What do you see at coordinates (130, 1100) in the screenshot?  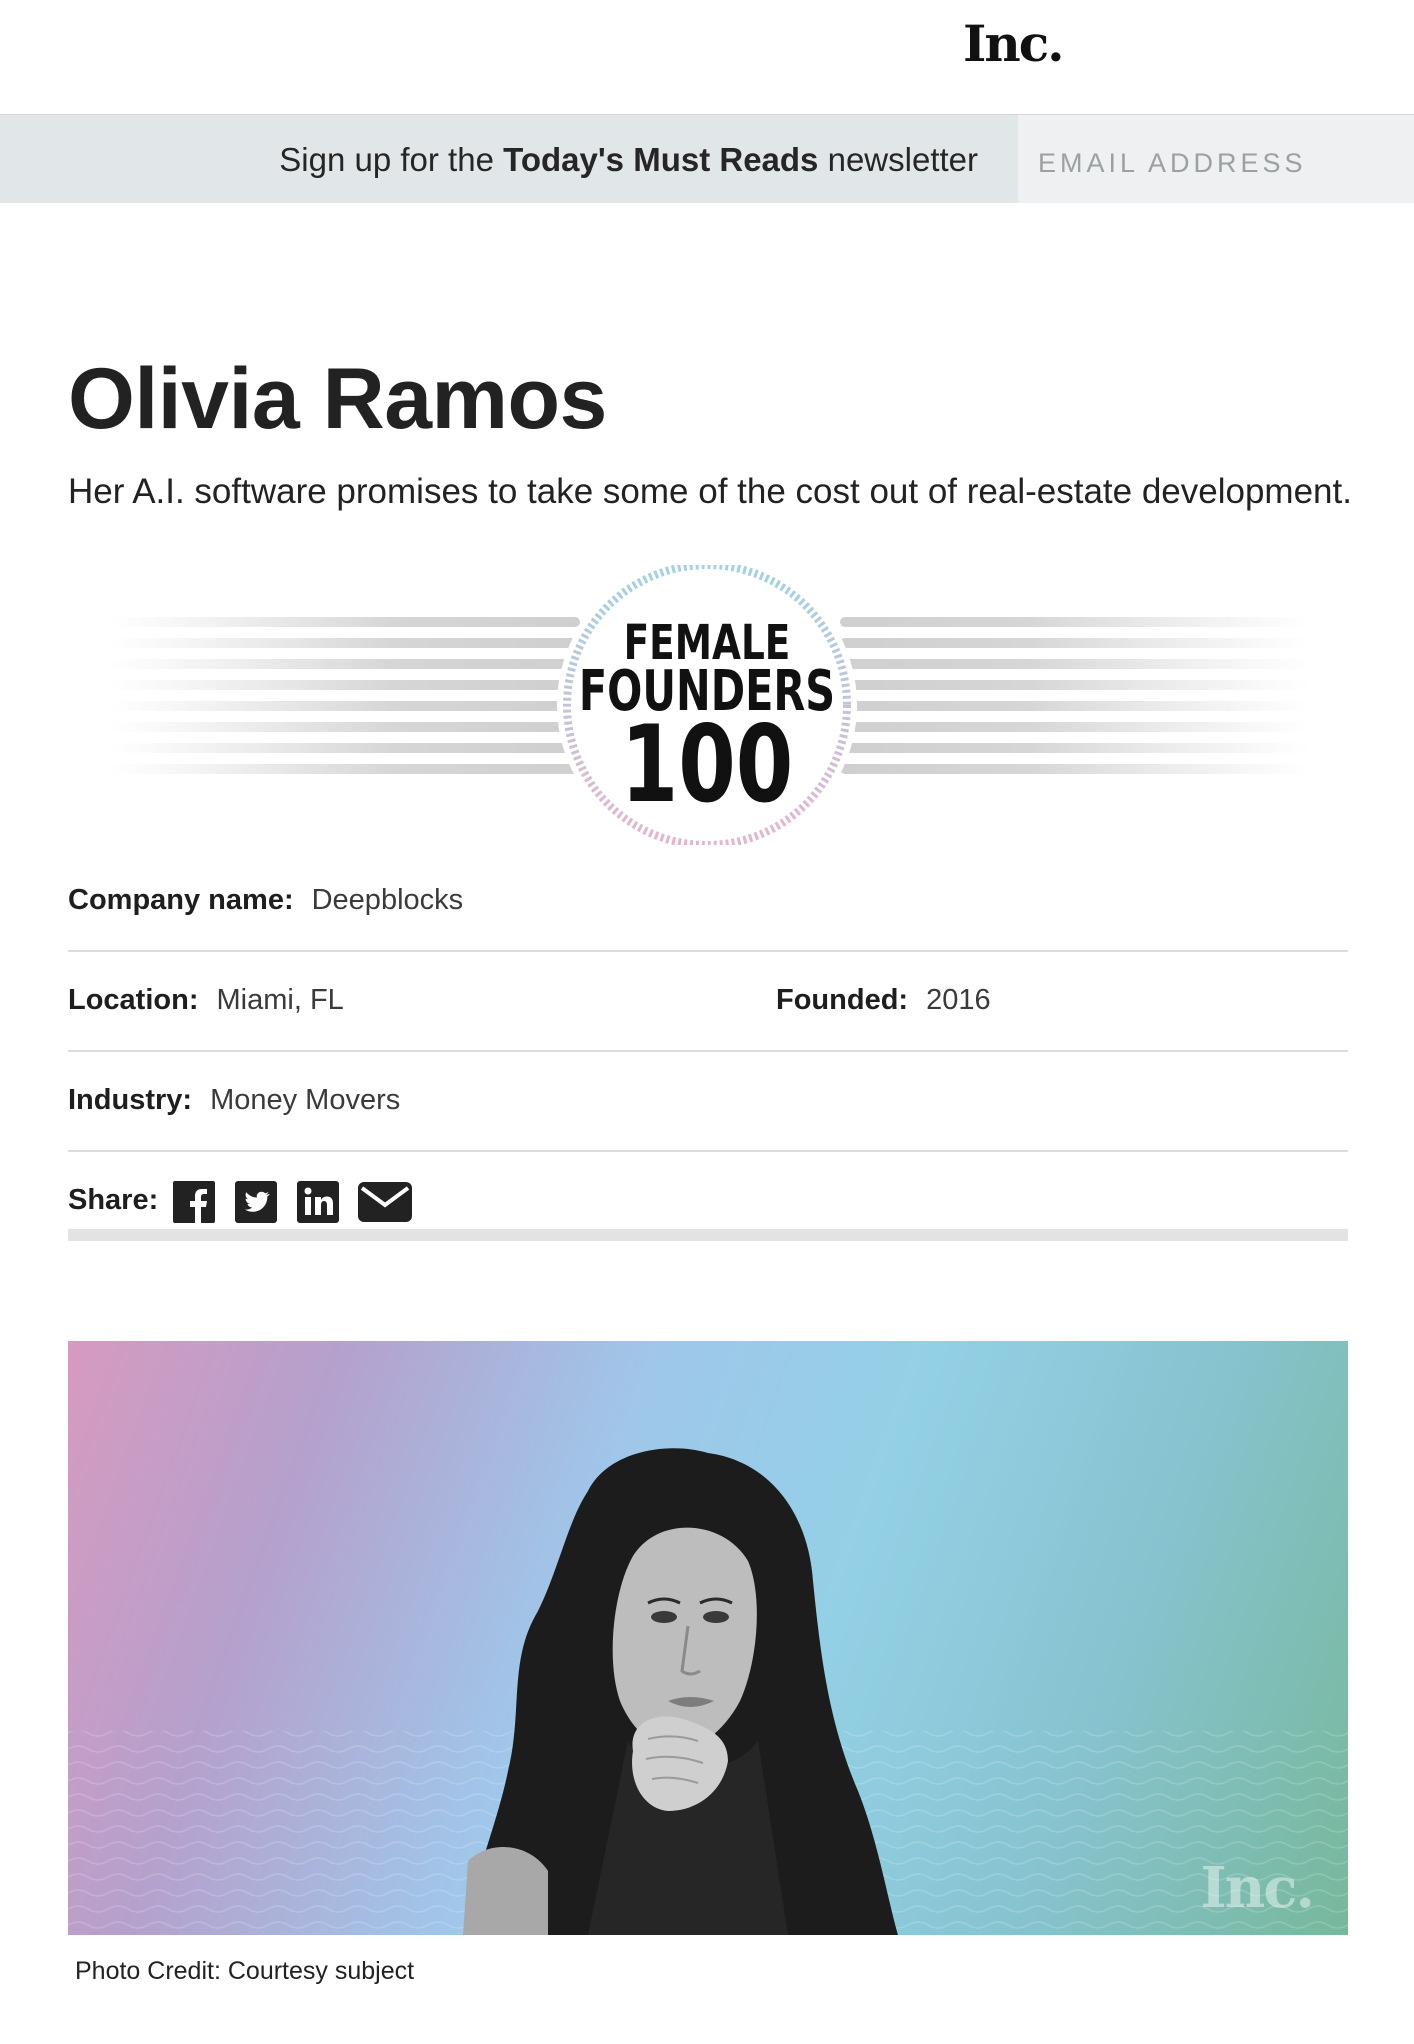 I see `industry-label: Industry:` at bounding box center [130, 1100].